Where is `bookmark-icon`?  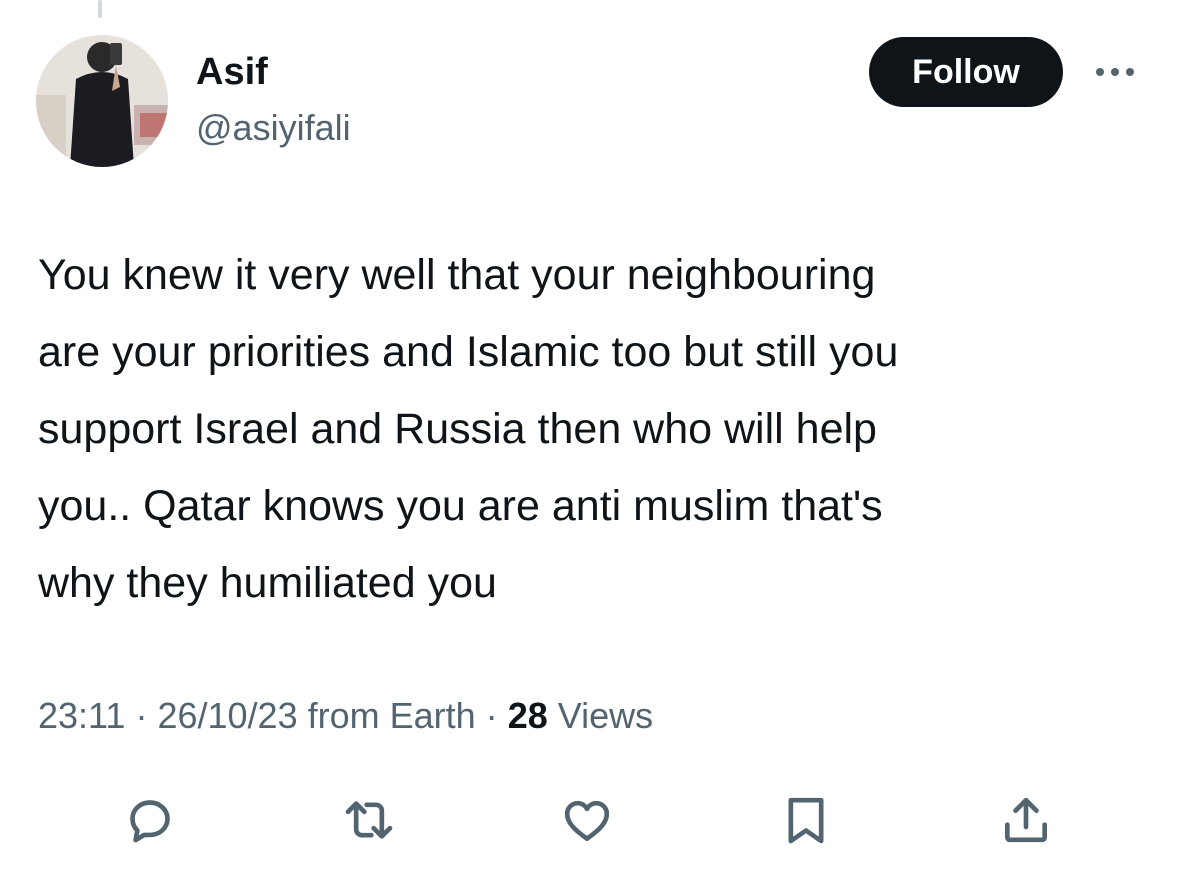
bookmark-icon is located at coordinates (806, 820).